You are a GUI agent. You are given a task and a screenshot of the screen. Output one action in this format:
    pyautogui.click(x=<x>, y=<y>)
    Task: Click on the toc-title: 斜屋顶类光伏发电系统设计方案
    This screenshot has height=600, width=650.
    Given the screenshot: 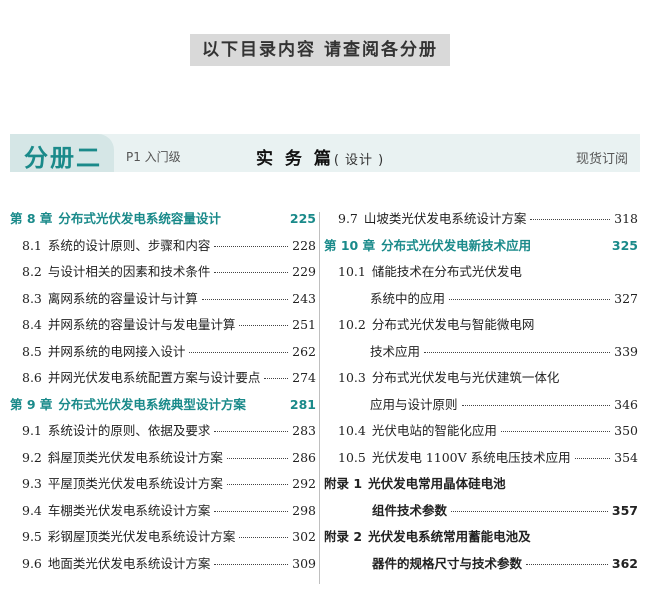 What is the action you would take?
    pyautogui.click(x=135, y=457)
    